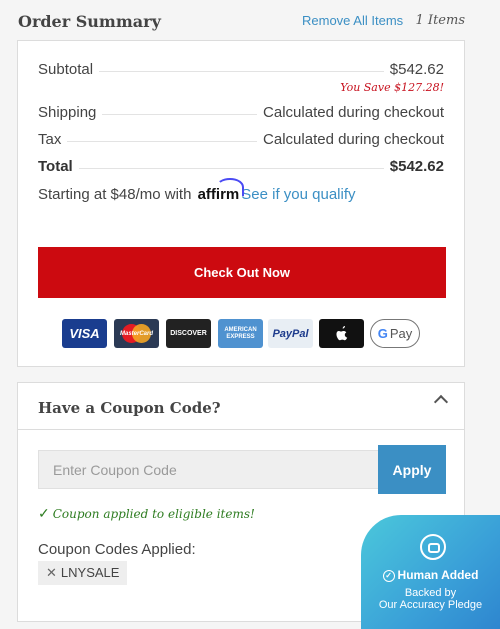  Describe the element at coordinates (392, 87) in the screenshot. I see `you-save-text: You Save $127.28!` at that location.